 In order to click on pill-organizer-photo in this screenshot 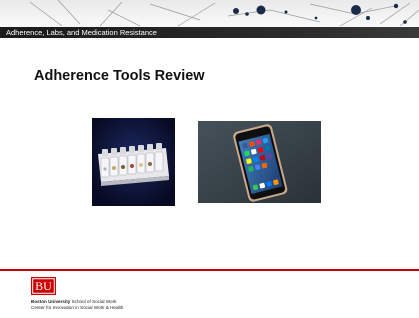, I will do `click(133, 162)`.